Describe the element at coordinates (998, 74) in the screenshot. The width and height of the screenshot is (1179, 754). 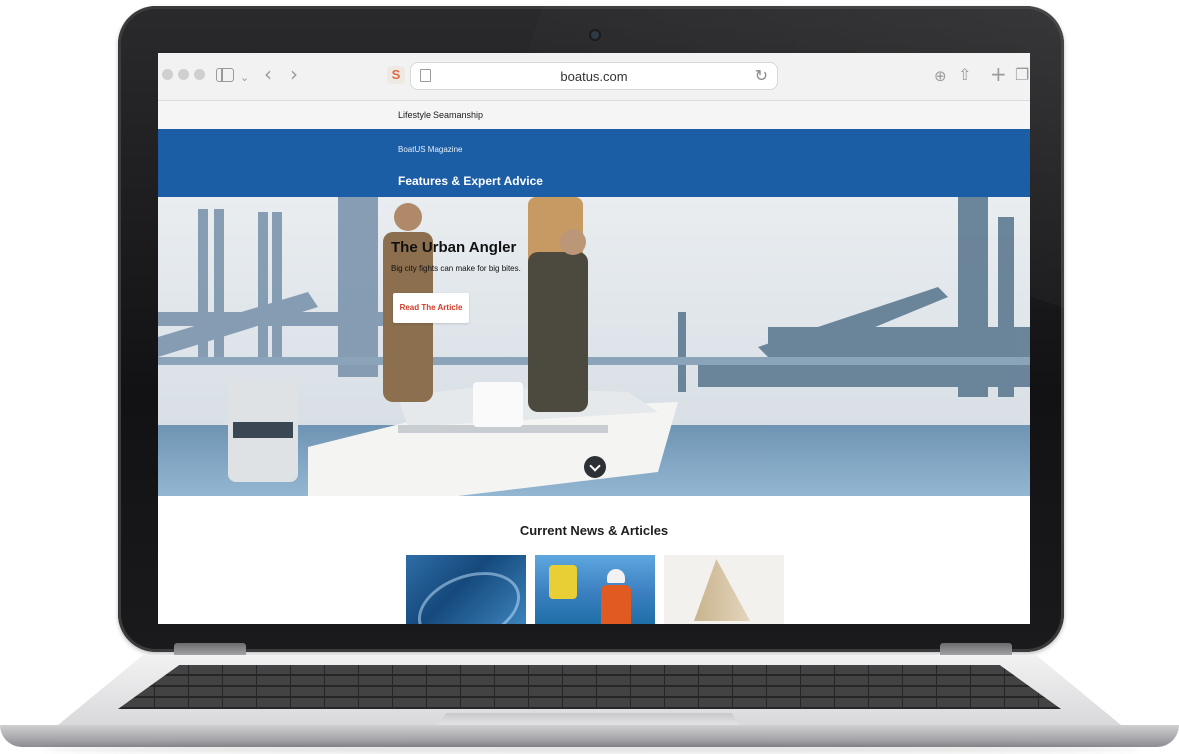
I see `new-tab-icon: +` at that location.